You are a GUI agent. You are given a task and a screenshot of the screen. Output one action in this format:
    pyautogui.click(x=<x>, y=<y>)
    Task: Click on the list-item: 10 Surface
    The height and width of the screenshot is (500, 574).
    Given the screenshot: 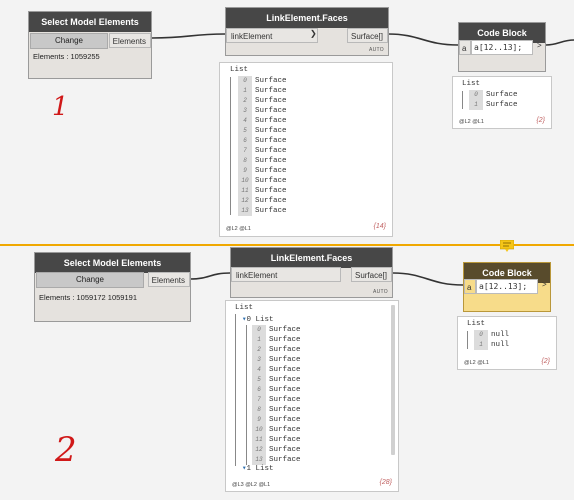 What is the action you would take?
    pyautogui.click(x=276, y=430)
    